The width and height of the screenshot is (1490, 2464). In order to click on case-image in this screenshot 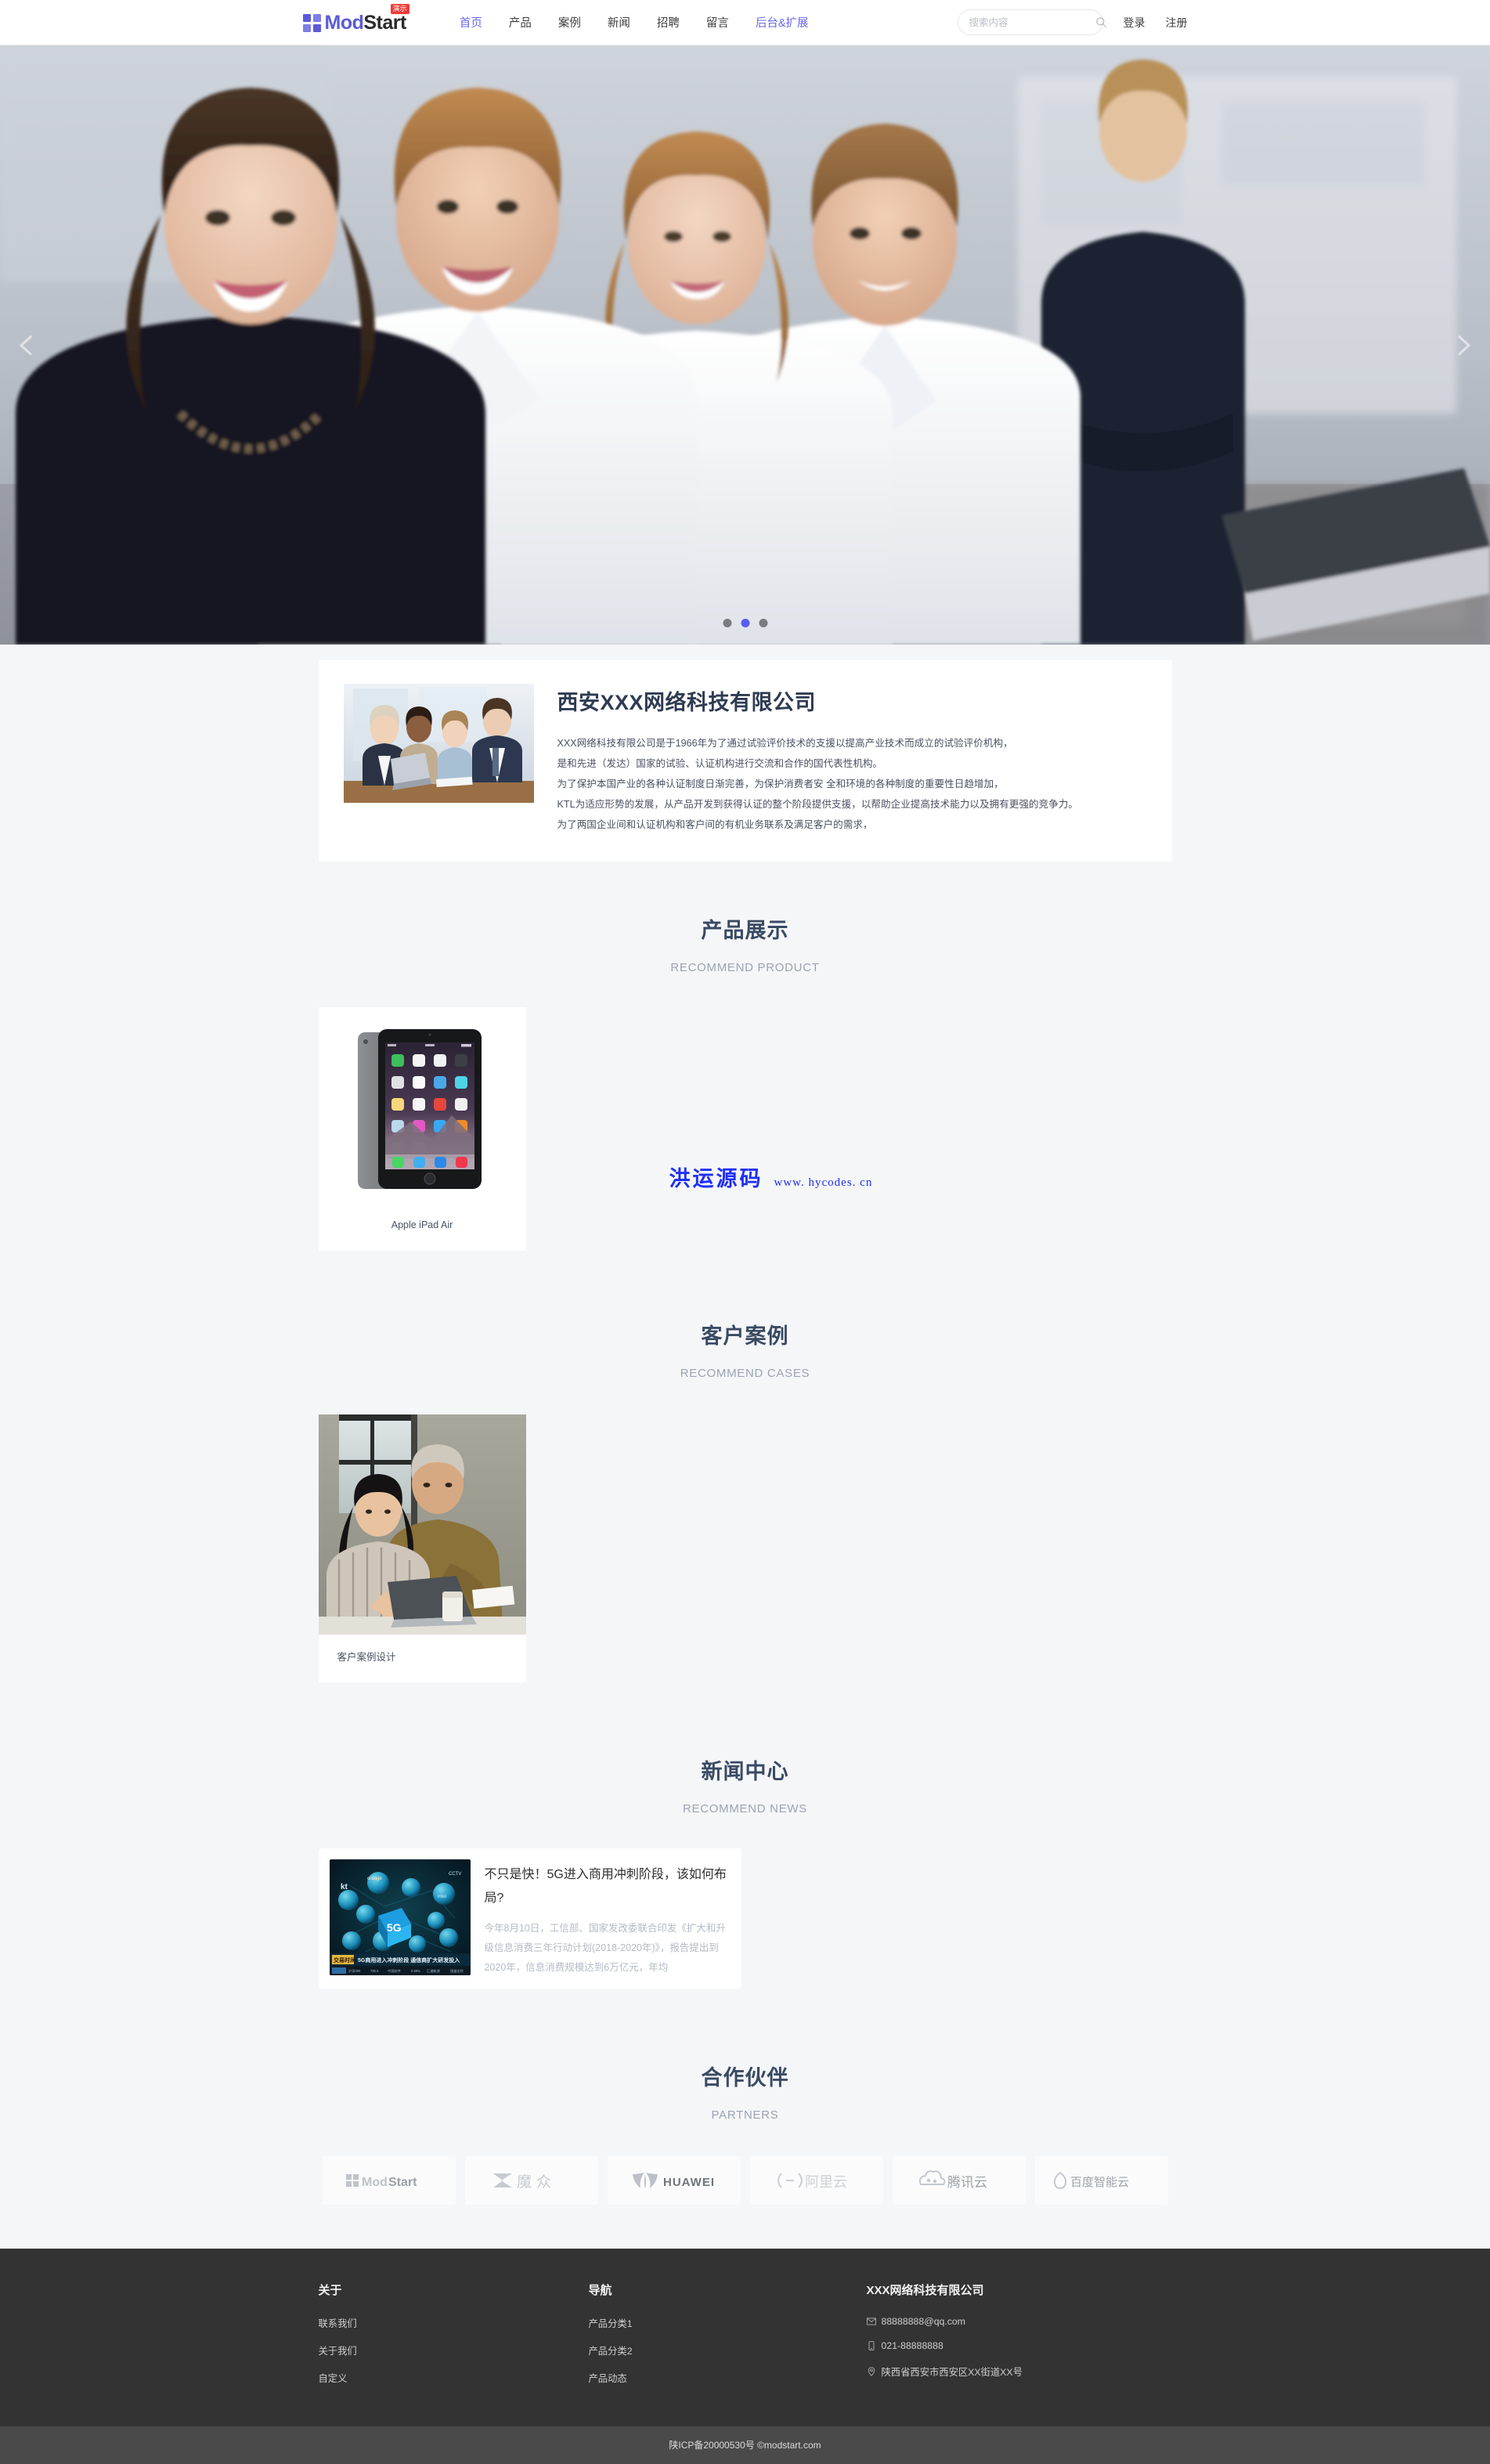, I will do `click(422, 1524)`.